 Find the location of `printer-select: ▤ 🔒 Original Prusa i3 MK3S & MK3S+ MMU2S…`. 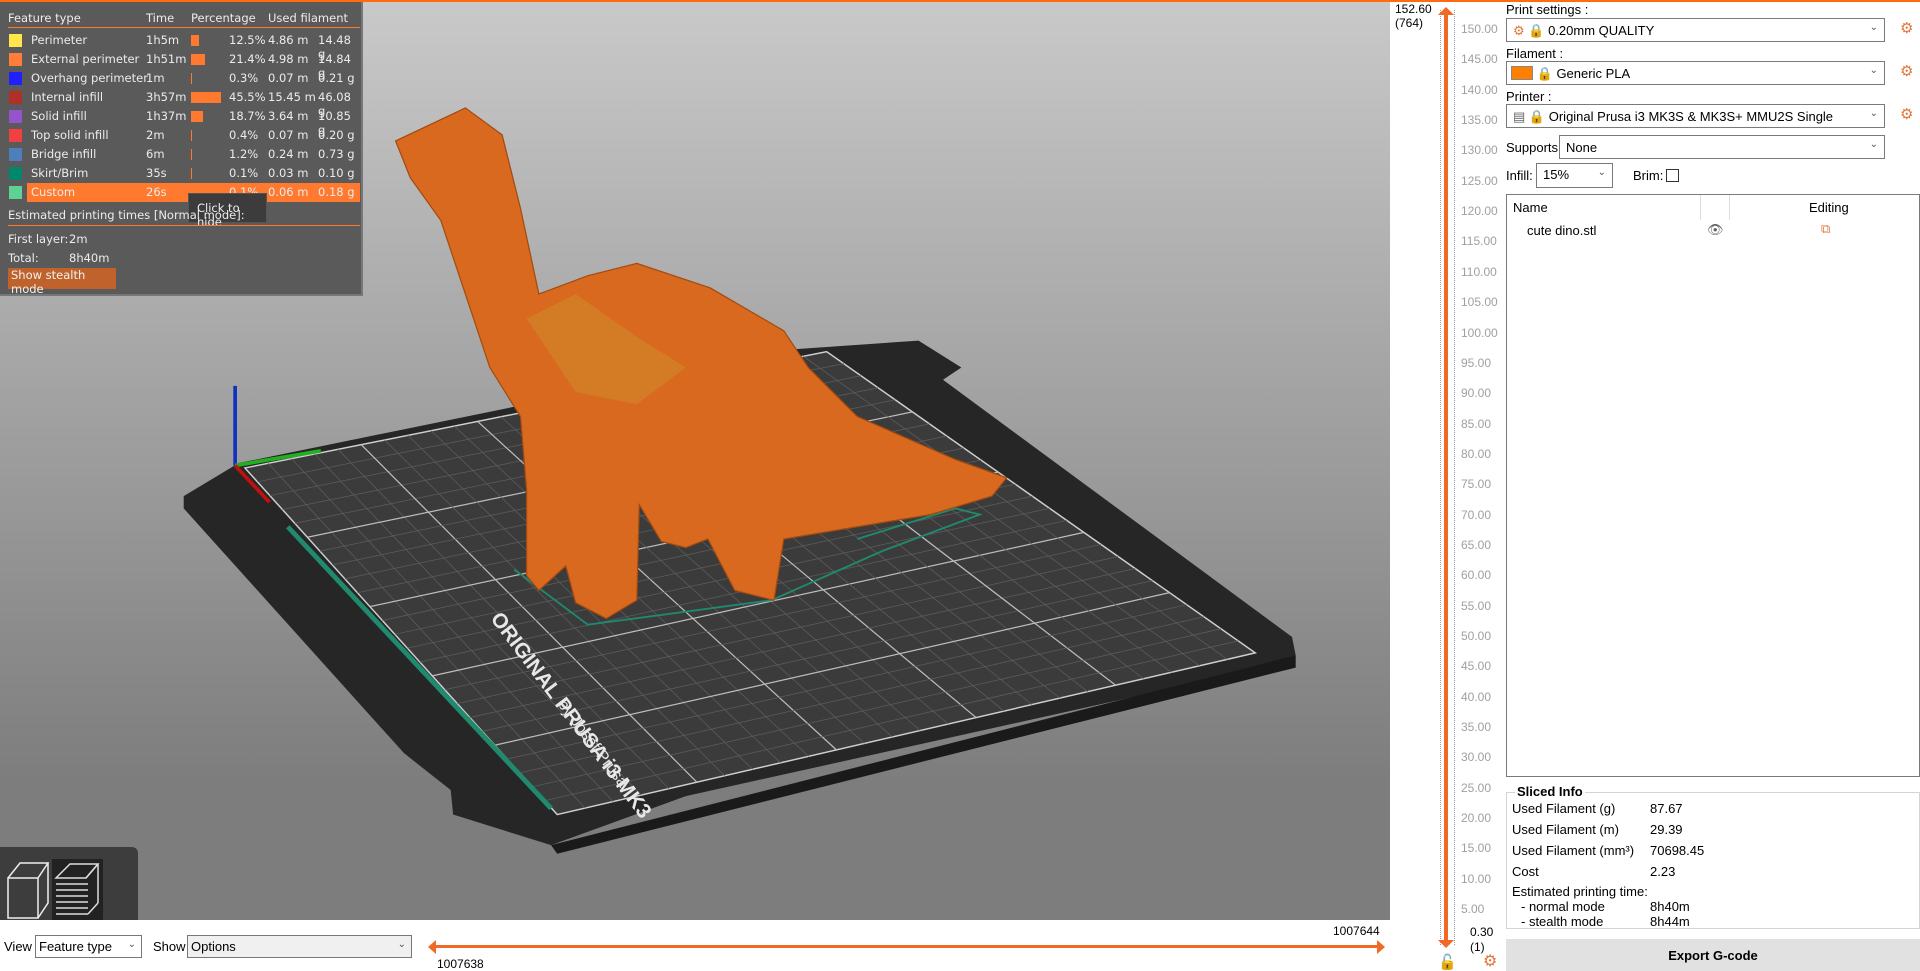

printer-select: ▤ 🔒 Original Prusa i3 MK3S & MK3S+ MMU2S… is located at coordinates (1695, 116).